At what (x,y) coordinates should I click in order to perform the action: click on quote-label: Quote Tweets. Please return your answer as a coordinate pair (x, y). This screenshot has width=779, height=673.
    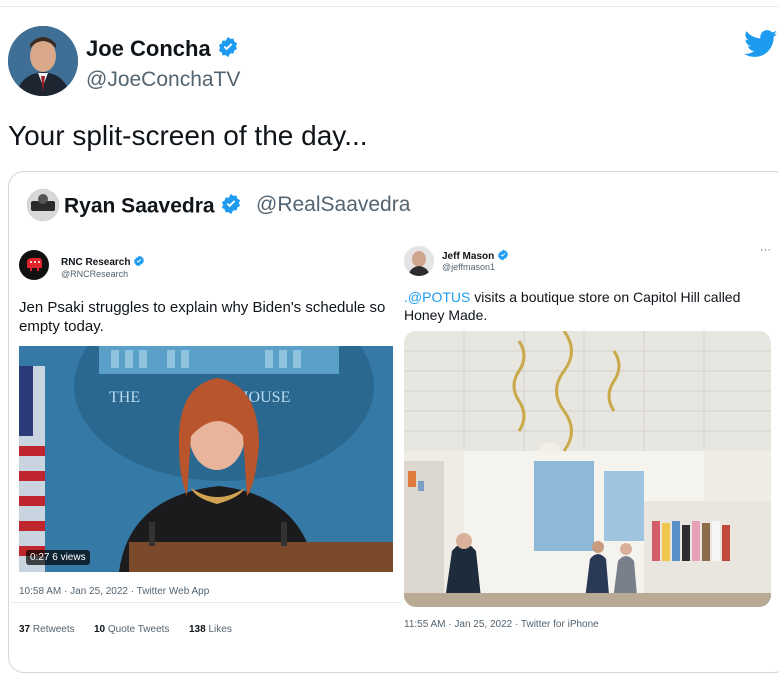
    Looking at the image, I should click on (138, 629).